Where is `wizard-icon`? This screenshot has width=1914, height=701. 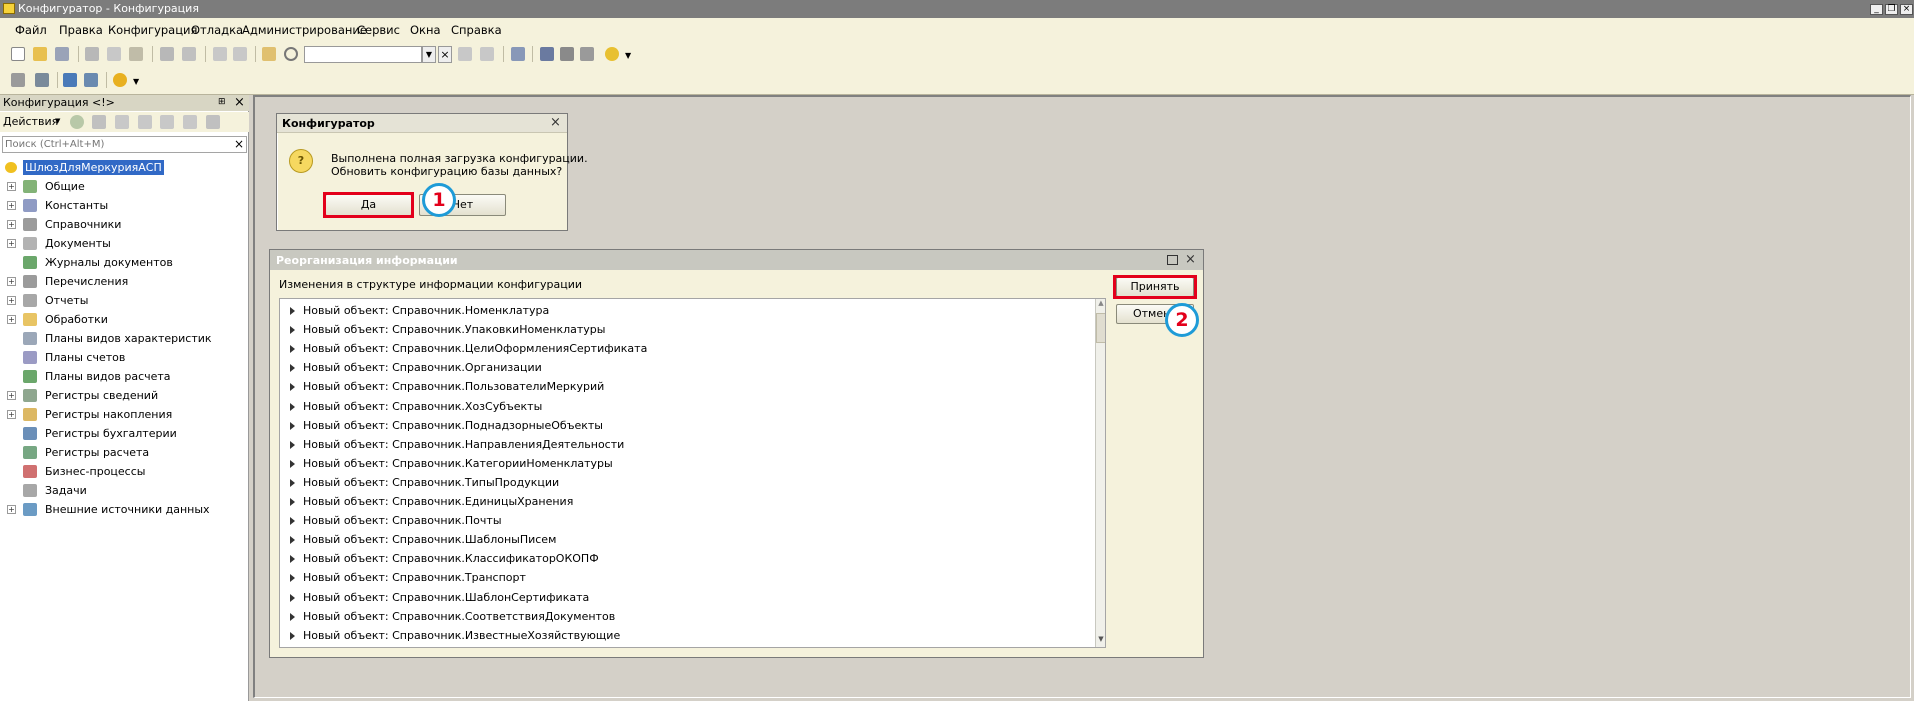 wizard-icon is located at coordinates (547, 54).